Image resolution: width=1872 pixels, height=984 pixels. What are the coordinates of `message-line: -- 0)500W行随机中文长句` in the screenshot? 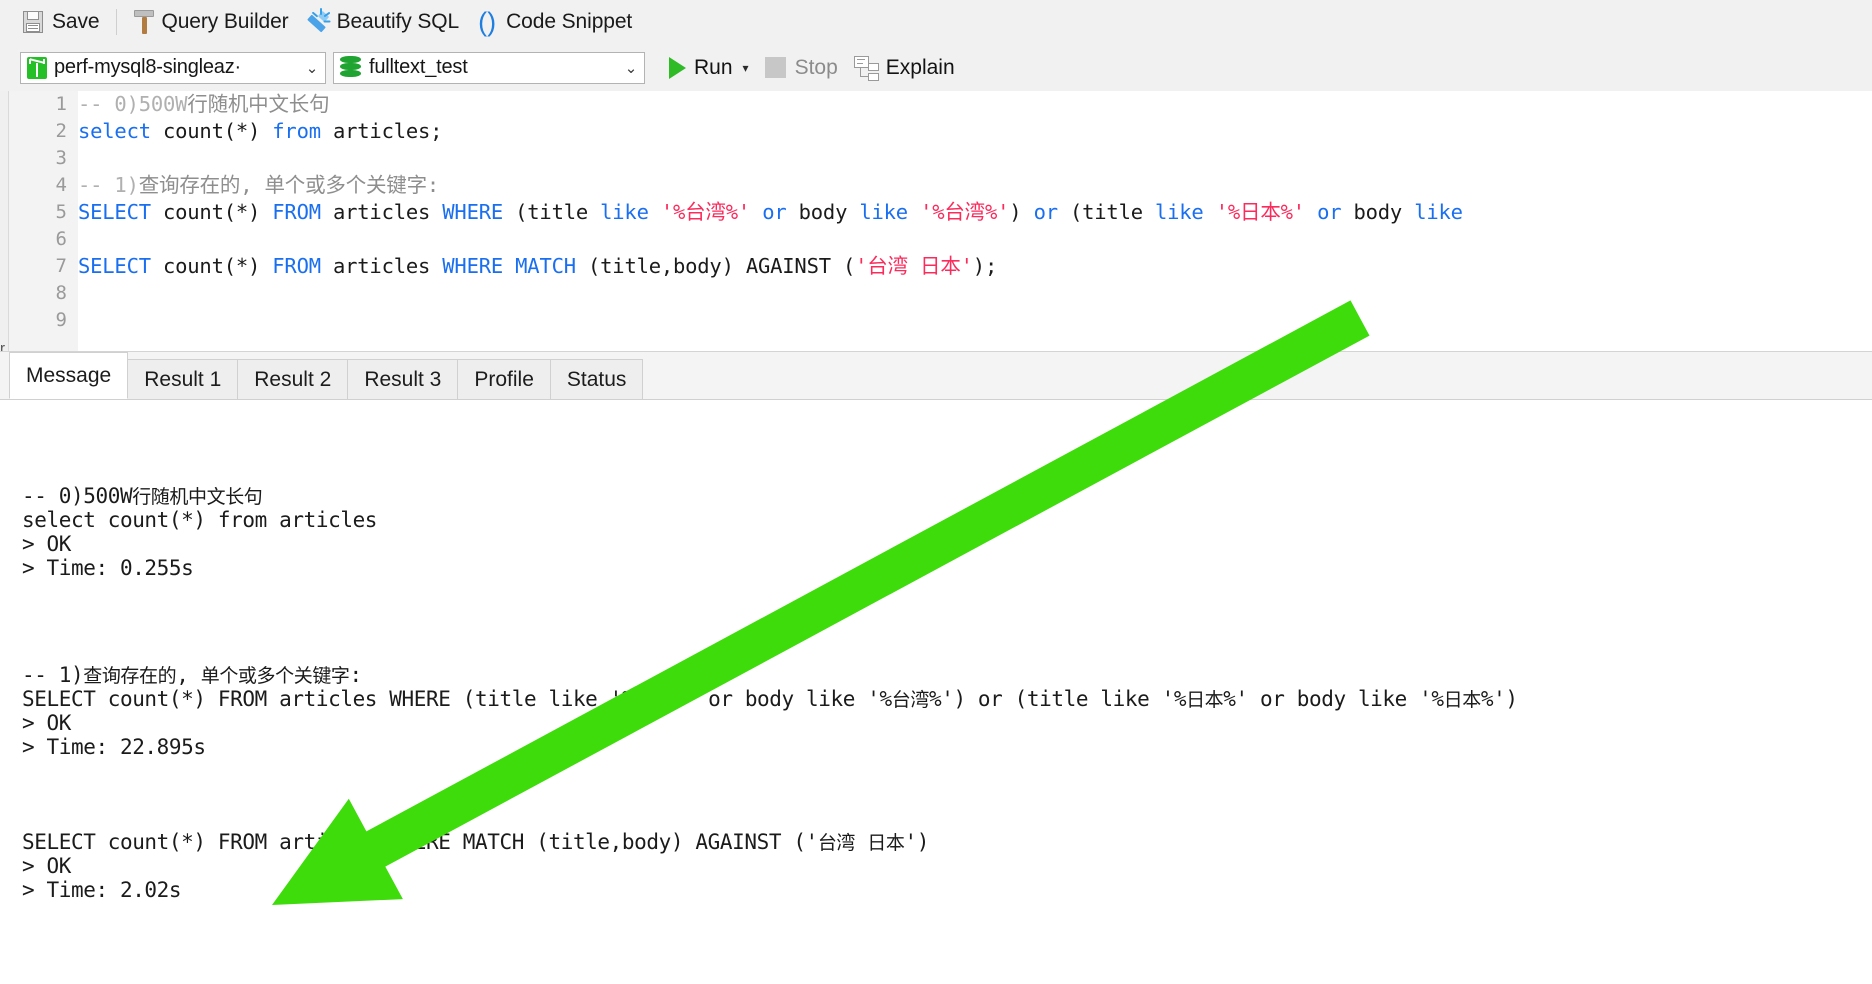 It's located at (142, 496).